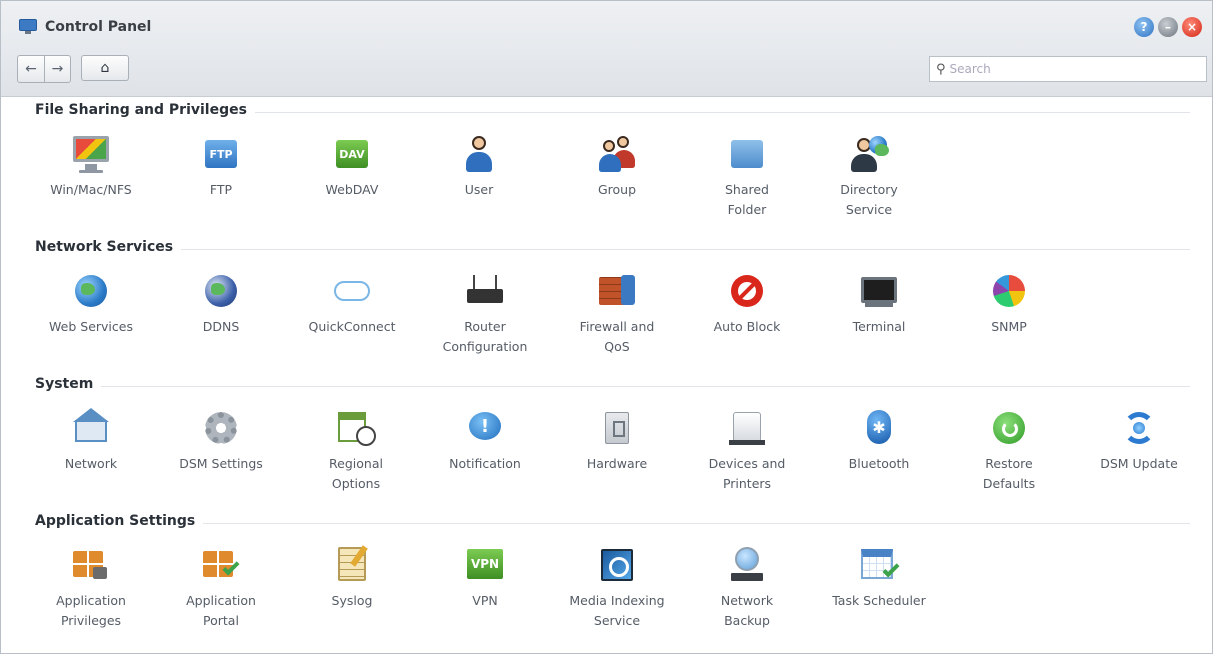 The height and width of the screenshot is (654, 1213). What do you see at coordinates (221, 326) in the screenshot?
I see `item-label: DDNS` at bounding box center [221, 326].